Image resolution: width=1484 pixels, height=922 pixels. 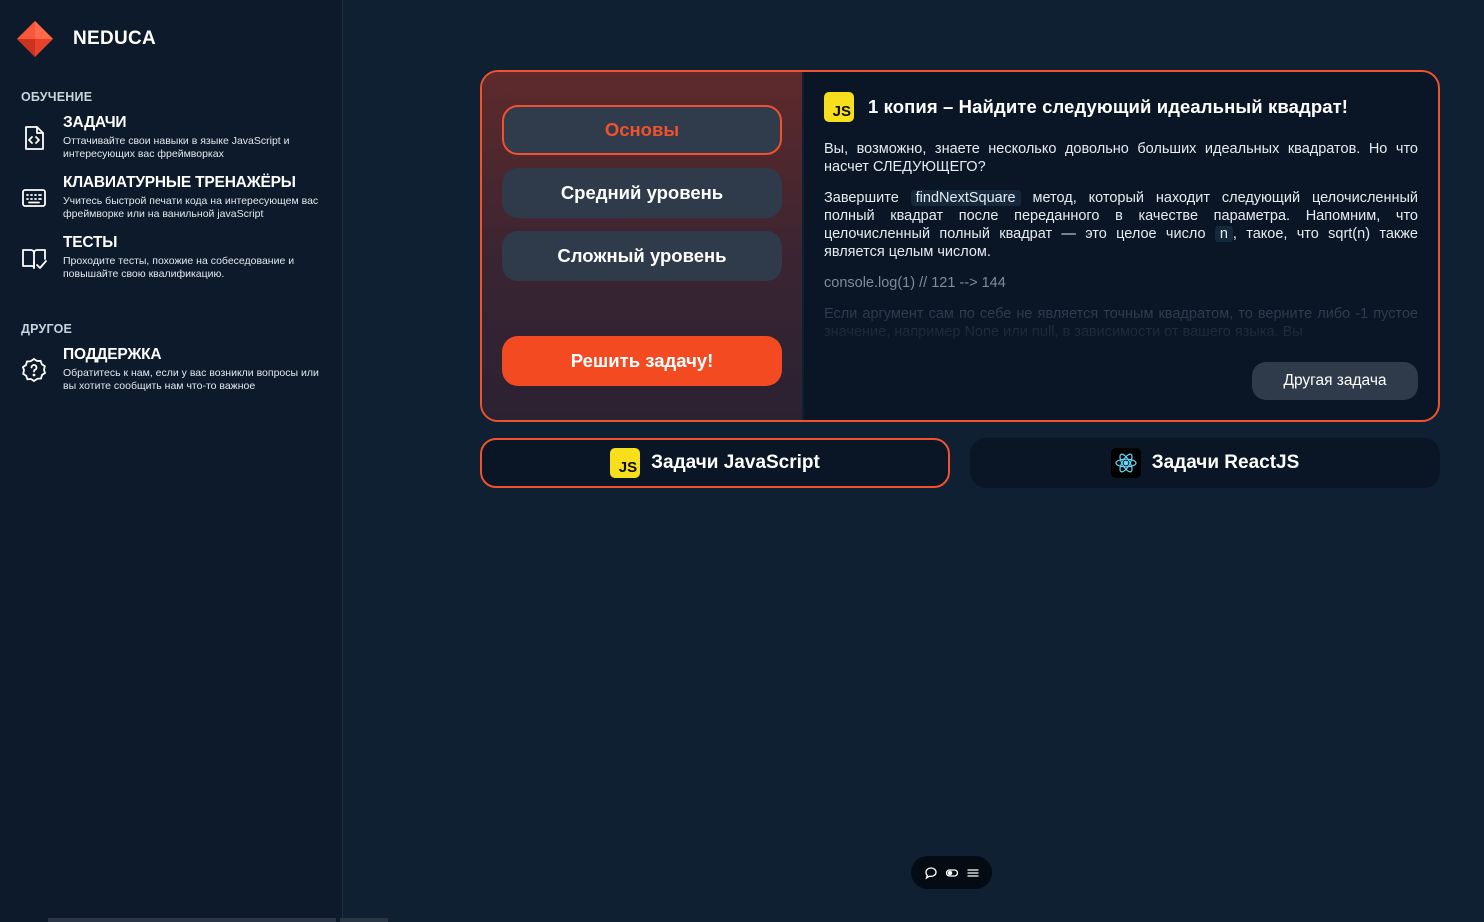 I want to click on level-basics-button: Основы, so click(x=642, y=130).